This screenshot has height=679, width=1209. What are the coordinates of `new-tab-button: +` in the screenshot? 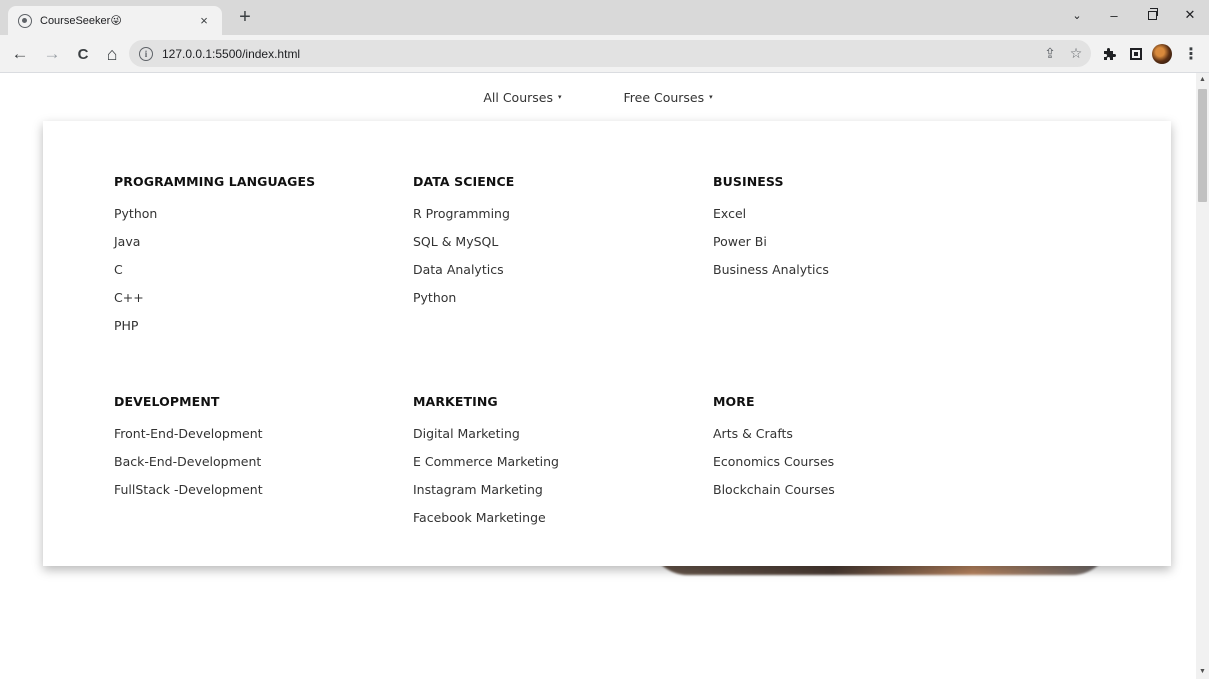 It's located at (245, 18).